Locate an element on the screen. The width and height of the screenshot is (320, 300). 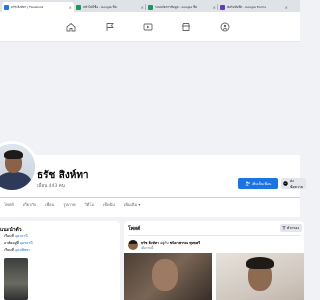
message-button: ส่งข้อความ is located at coordinates (293, 183).